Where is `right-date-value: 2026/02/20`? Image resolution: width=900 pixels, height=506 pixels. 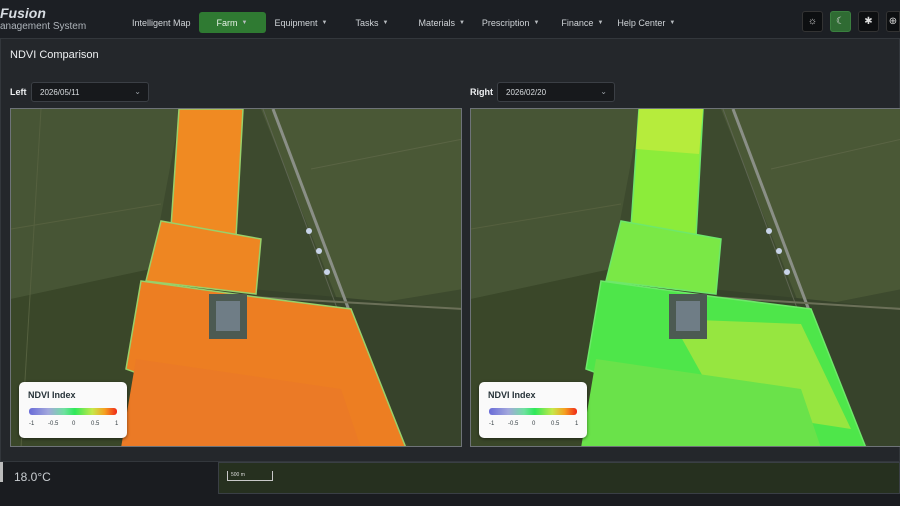 right-date-value: 2026/02/20 is located at coordinates (526, 92).